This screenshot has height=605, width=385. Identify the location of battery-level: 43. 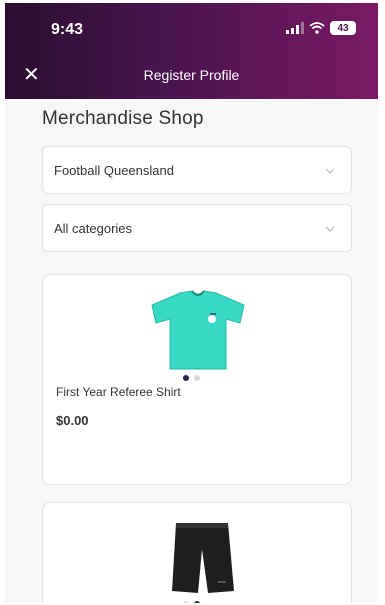
(343, 28).